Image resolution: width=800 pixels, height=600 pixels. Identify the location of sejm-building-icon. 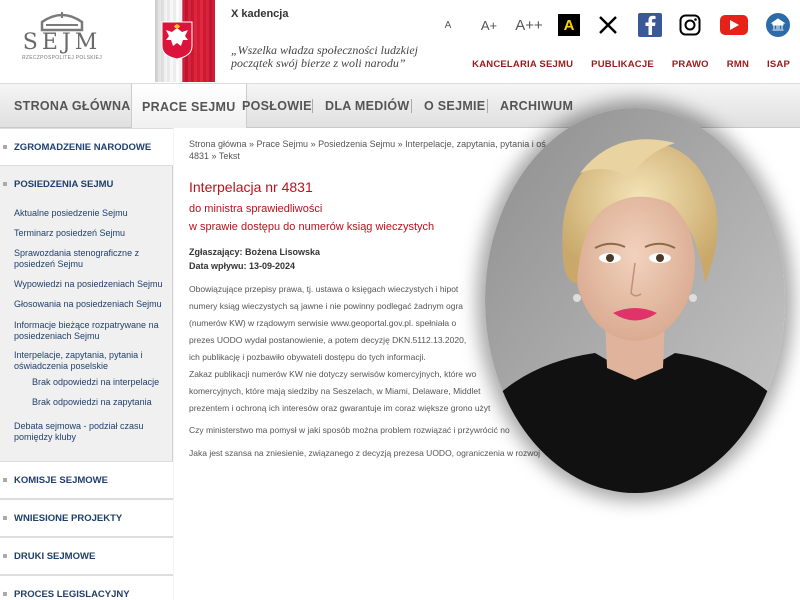
(62, 22).